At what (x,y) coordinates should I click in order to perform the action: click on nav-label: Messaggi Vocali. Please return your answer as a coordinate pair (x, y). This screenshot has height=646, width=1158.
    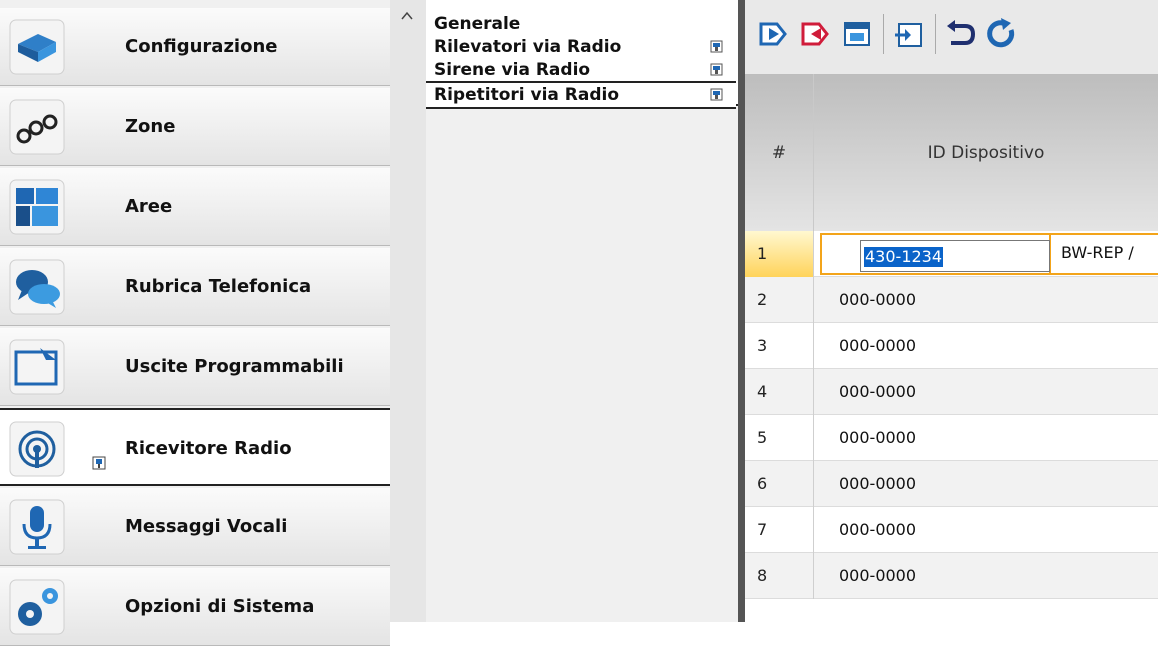
    Looking at the image, I should click on (206, 526).